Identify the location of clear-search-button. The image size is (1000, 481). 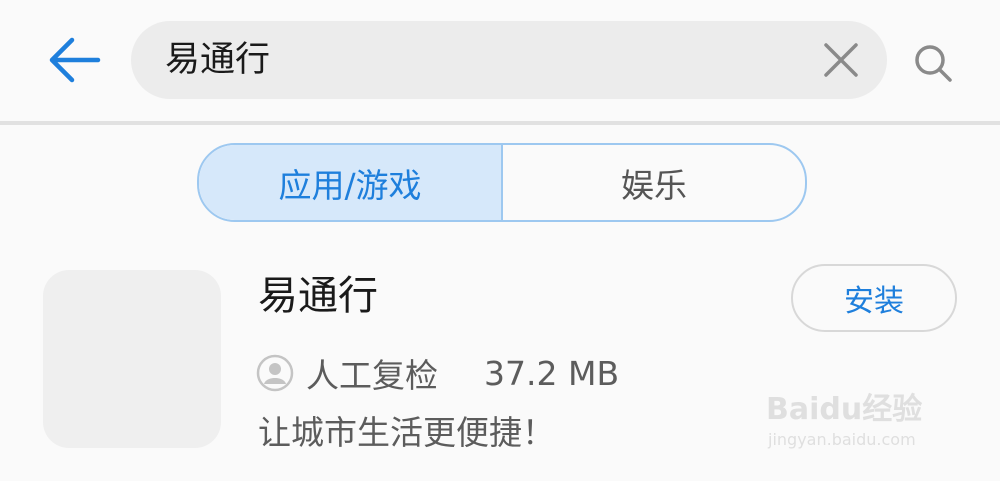
(841, 60).